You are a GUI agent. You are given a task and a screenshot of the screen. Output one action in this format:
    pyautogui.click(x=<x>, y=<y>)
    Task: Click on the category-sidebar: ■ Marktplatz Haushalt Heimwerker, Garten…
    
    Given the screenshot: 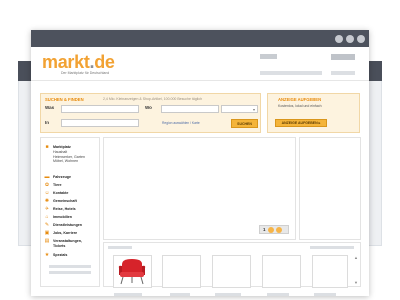 What is the action you would take?
    pyautogui.click(x=70, y=212)
    